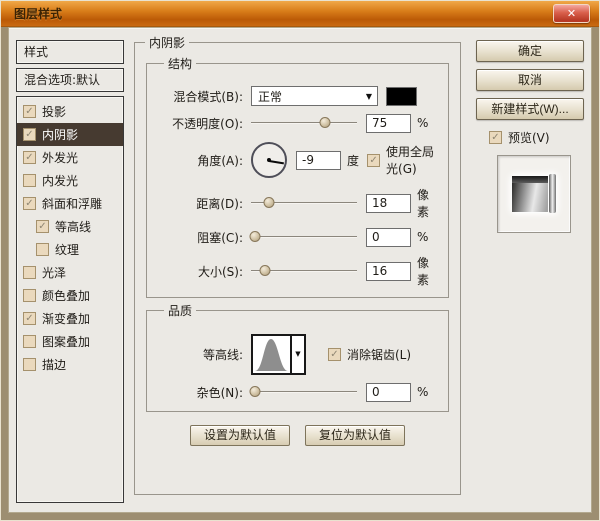 This screenshot has height=521, width=600. Describe the element at coordinates (208, 96) in the screenshot. I see `blend-mode-label: 混合模式(B):` at that location.